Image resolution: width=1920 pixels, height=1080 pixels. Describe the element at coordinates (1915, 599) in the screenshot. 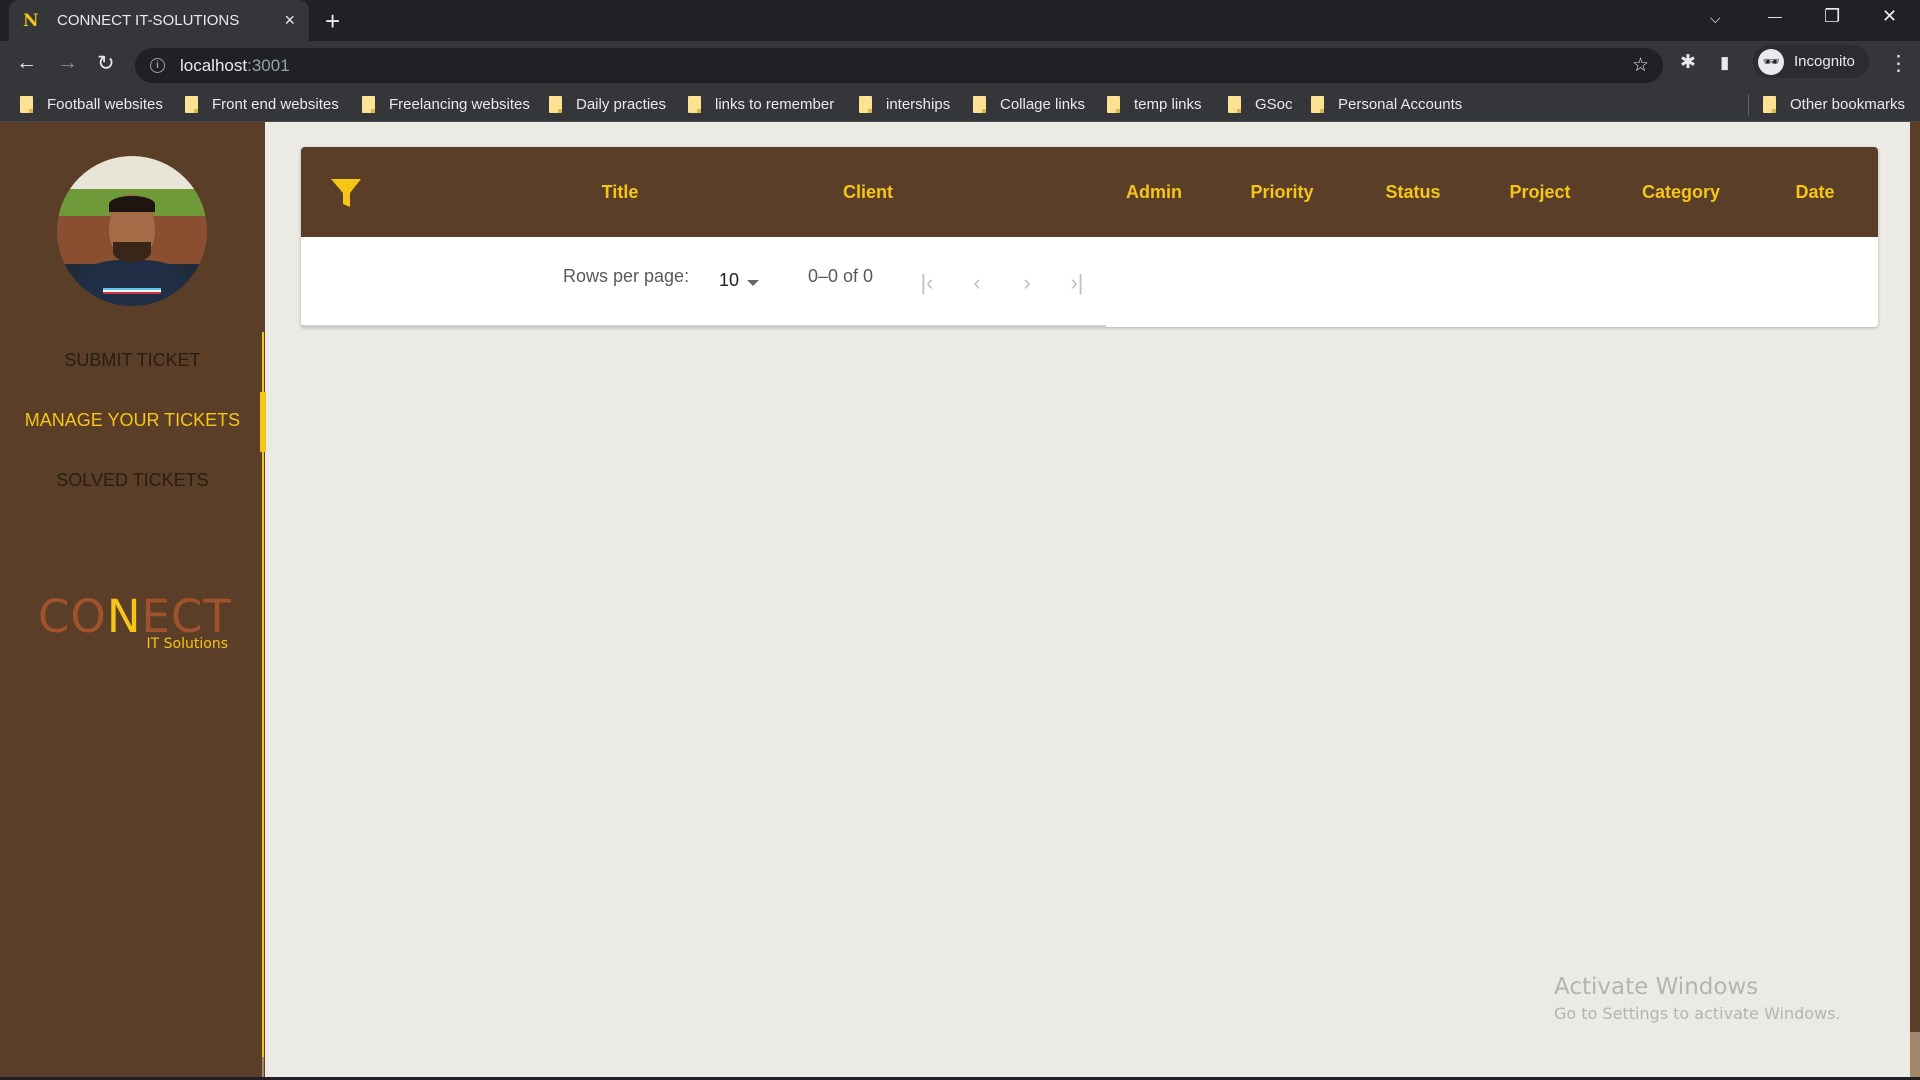

I see `page-vertical-scrollbar` at that location.